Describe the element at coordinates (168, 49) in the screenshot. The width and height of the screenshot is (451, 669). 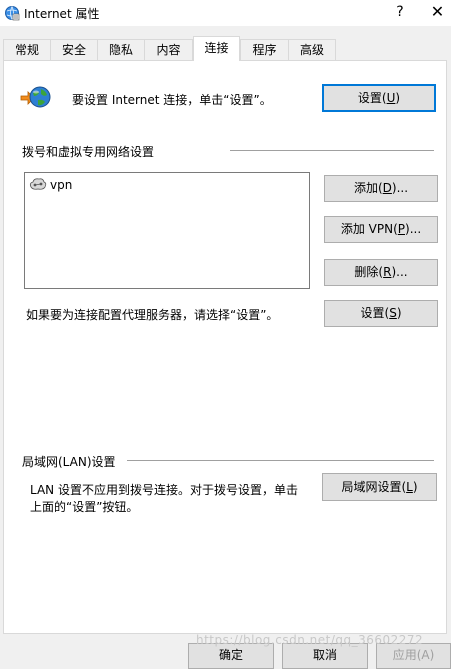
I see `tab-content: 内容` at that location.